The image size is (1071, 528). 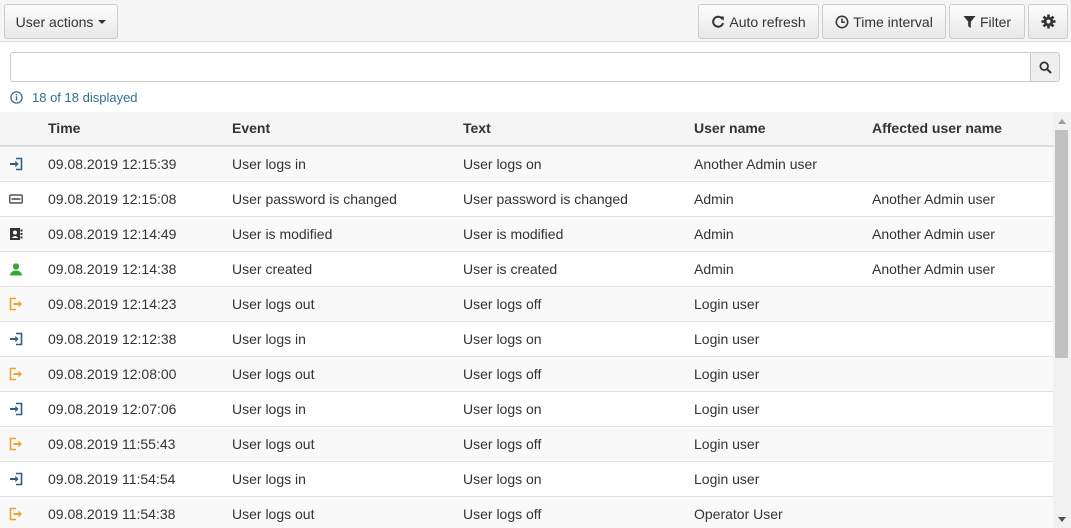 I want to click on column-header-time: Time, so click(x=64, y=128).